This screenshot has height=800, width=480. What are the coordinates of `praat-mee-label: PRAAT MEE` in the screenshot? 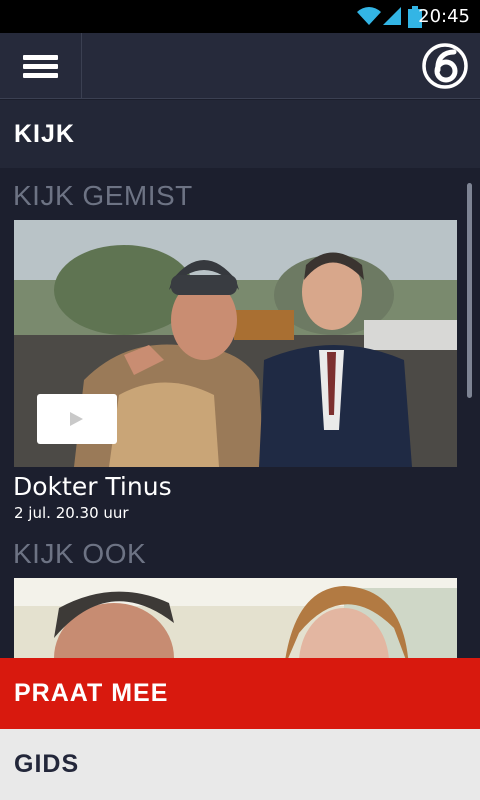 It's located at (91, 693).